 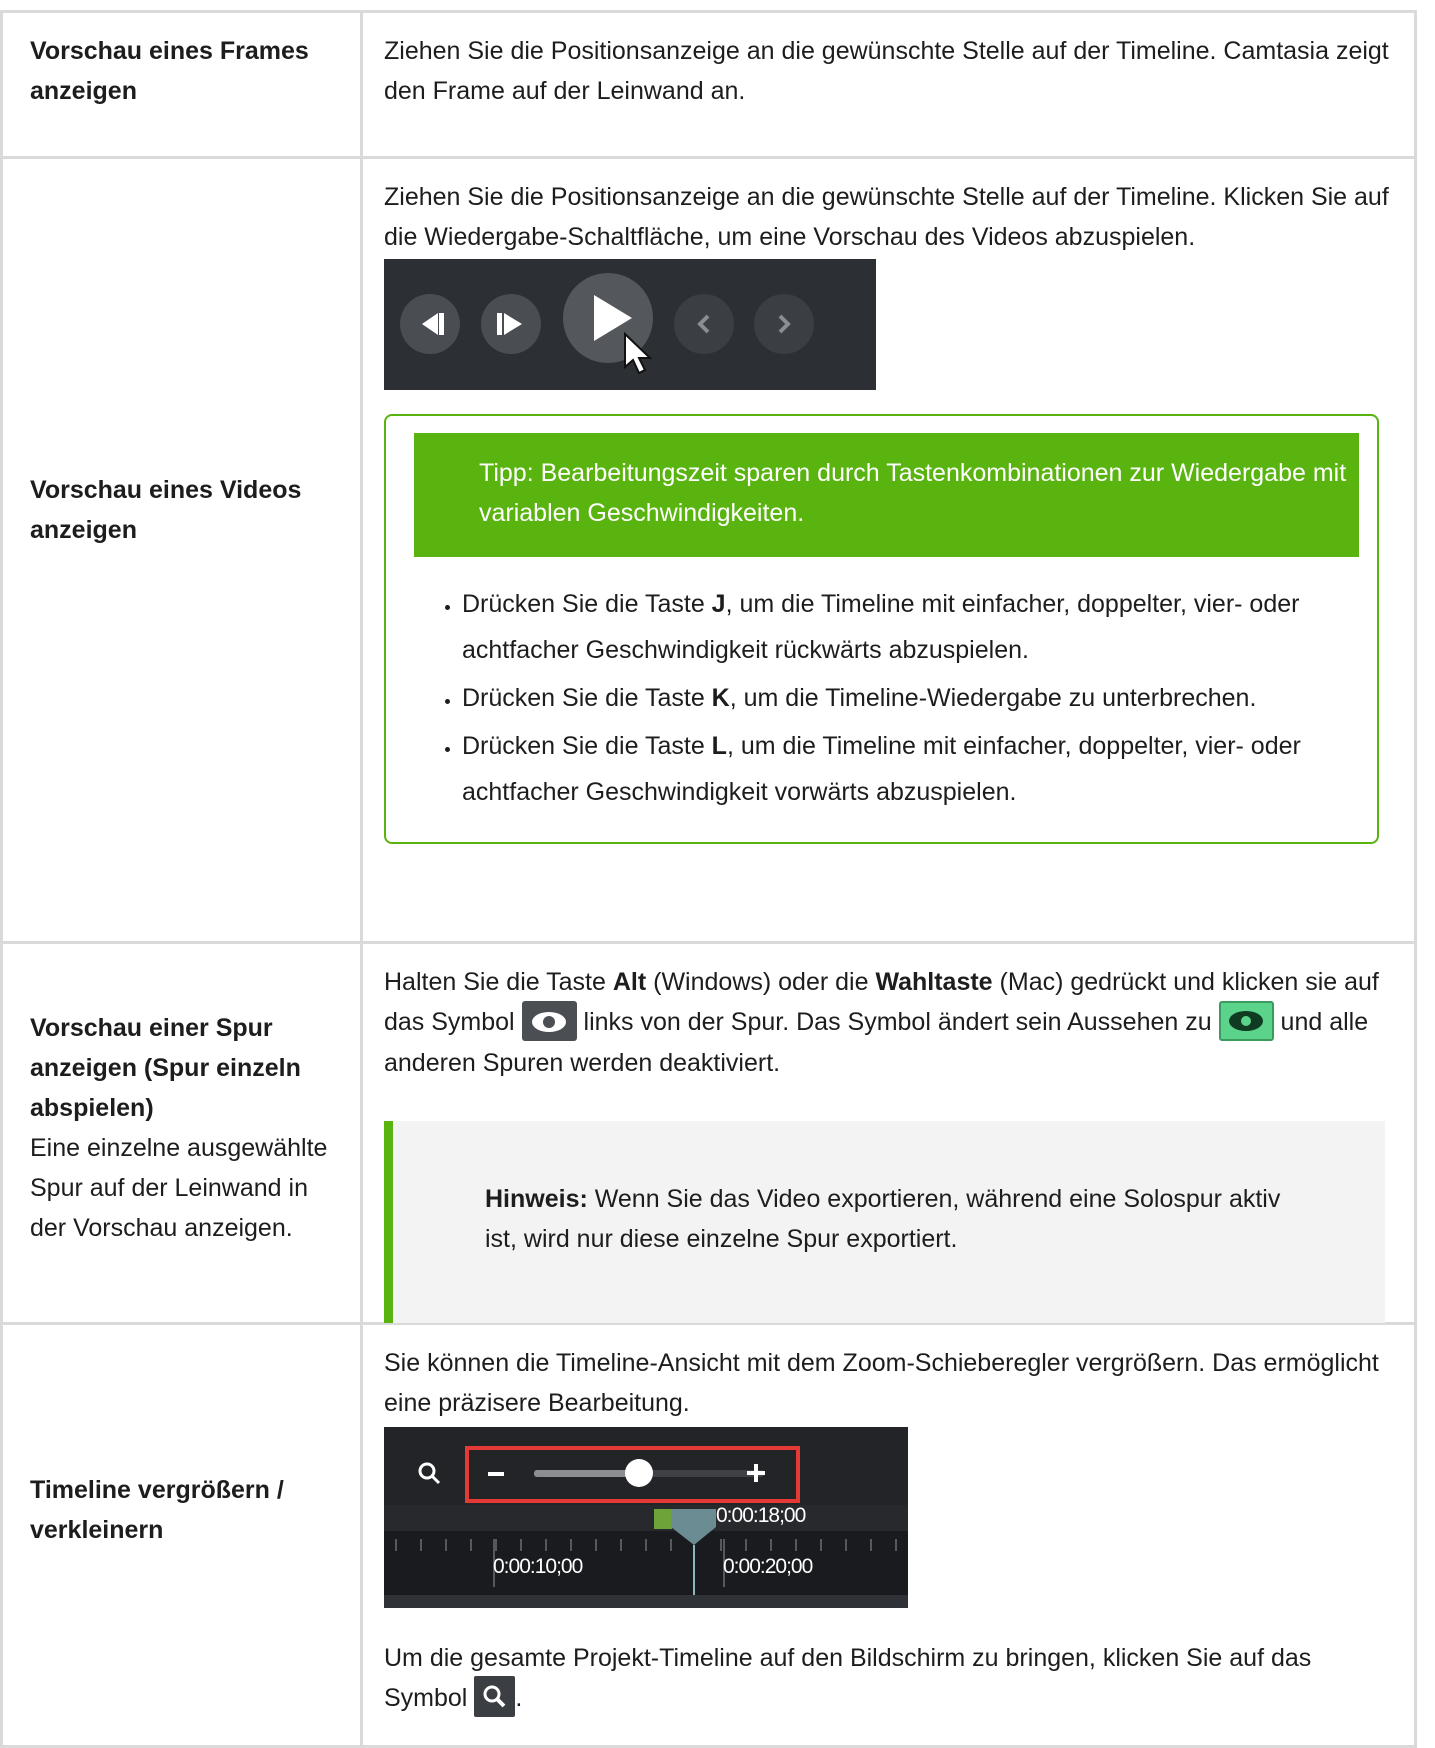 I want to click on solo-eye-icon, so click(x=1246, y=1021).